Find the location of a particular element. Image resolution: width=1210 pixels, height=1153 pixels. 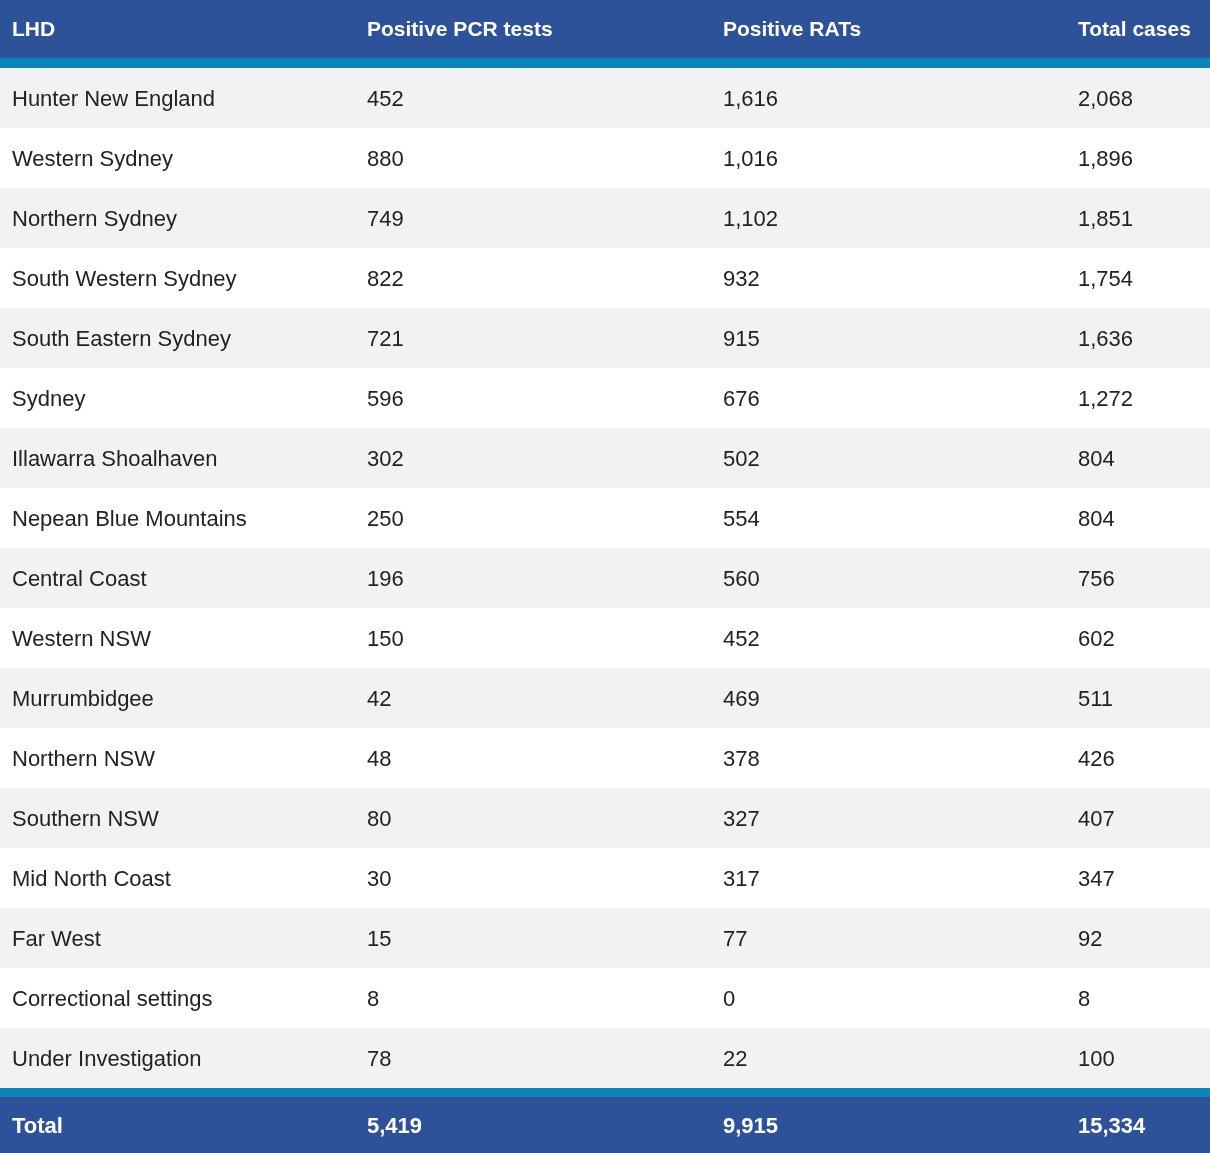

table-cell-text: South Eastern Sydney is located at coordinates (121, 338).